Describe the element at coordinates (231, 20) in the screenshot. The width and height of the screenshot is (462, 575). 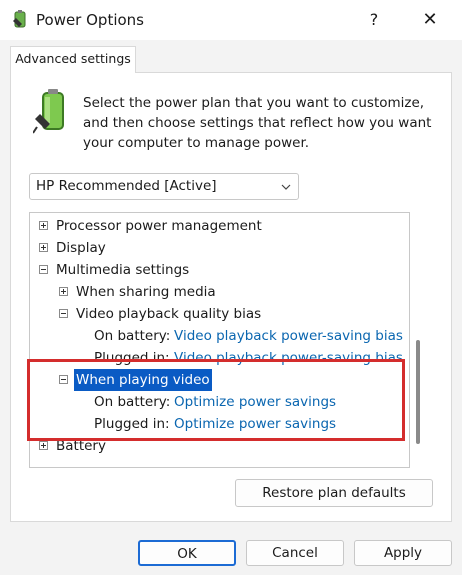
I see `title-bar: Power Options ? ✕` at that location.